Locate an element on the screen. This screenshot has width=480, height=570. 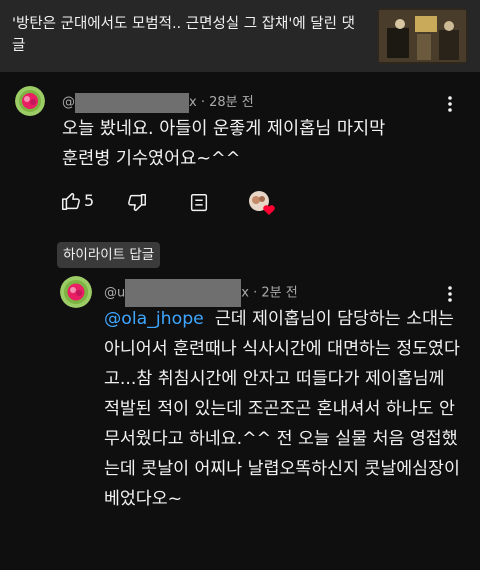
reply-meta: @u x · 2분 전 is located at coordinates (201, 293).